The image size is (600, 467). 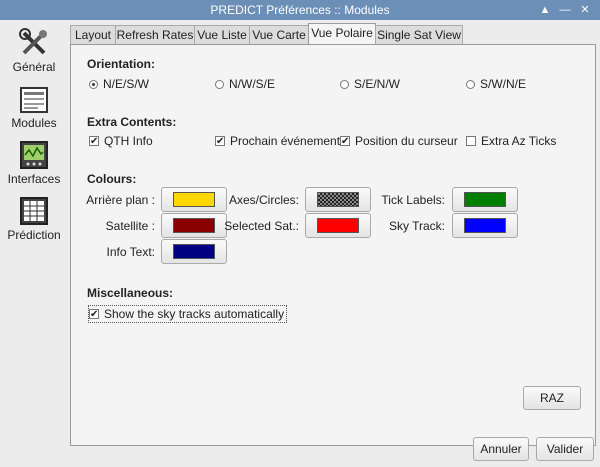 I want to click on sidebar-item-modules: Modules, so click(x=34, y=108).